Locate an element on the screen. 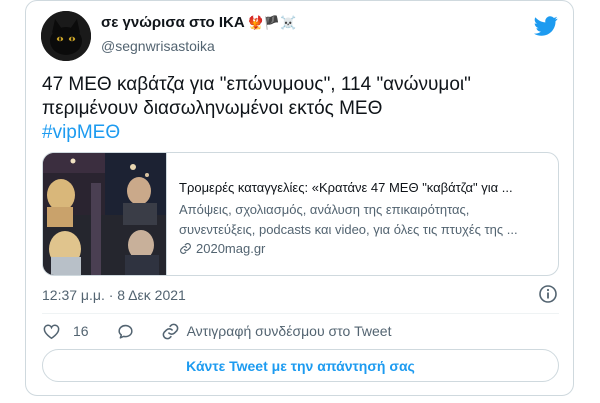 The width and height of the screenshot is (600, 403). copy-link-button: Αντιγραφή συνδέσμου στο Tweet is located at coordinates (276, 331).